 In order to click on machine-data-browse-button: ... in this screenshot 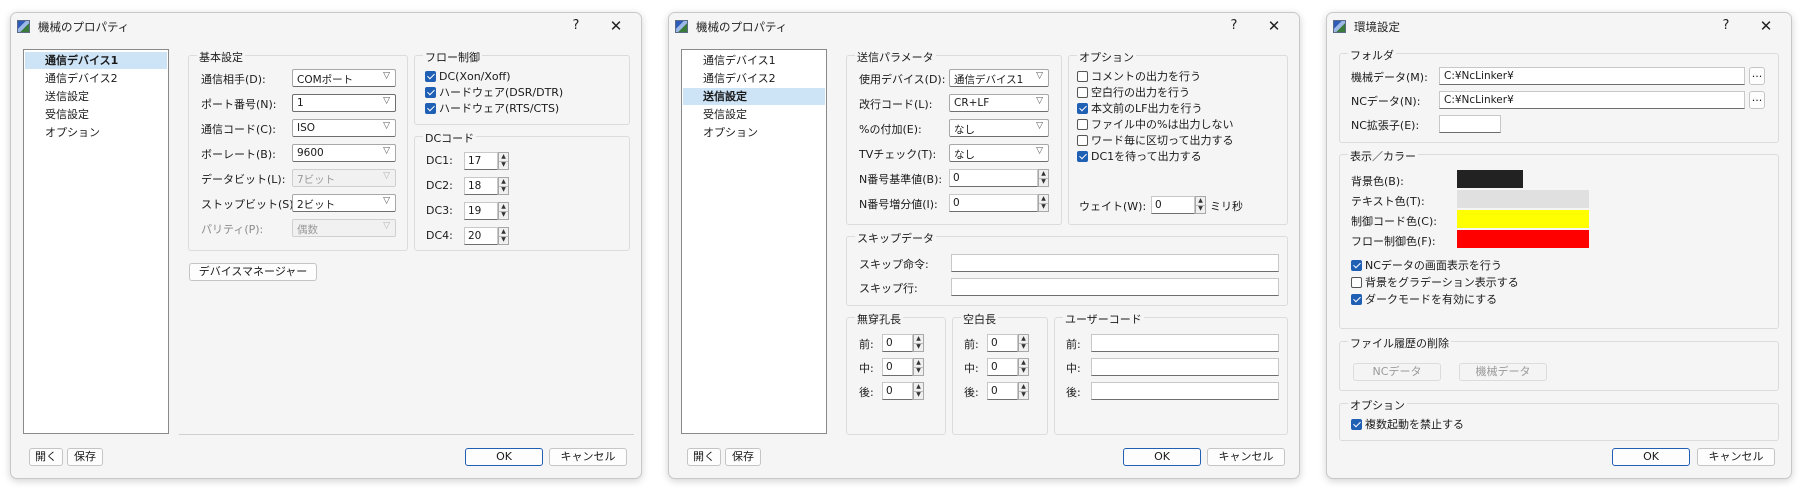, I will do `click(1757, 76)`.